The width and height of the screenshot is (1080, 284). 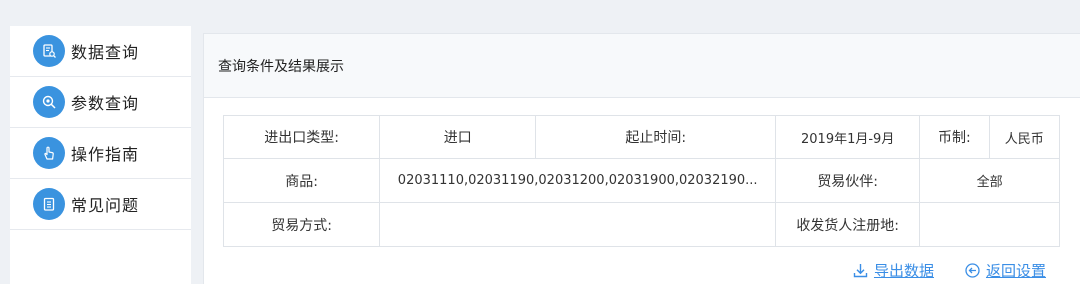 I want to click on goods-label: 商品:, so click(x=301, y=180).